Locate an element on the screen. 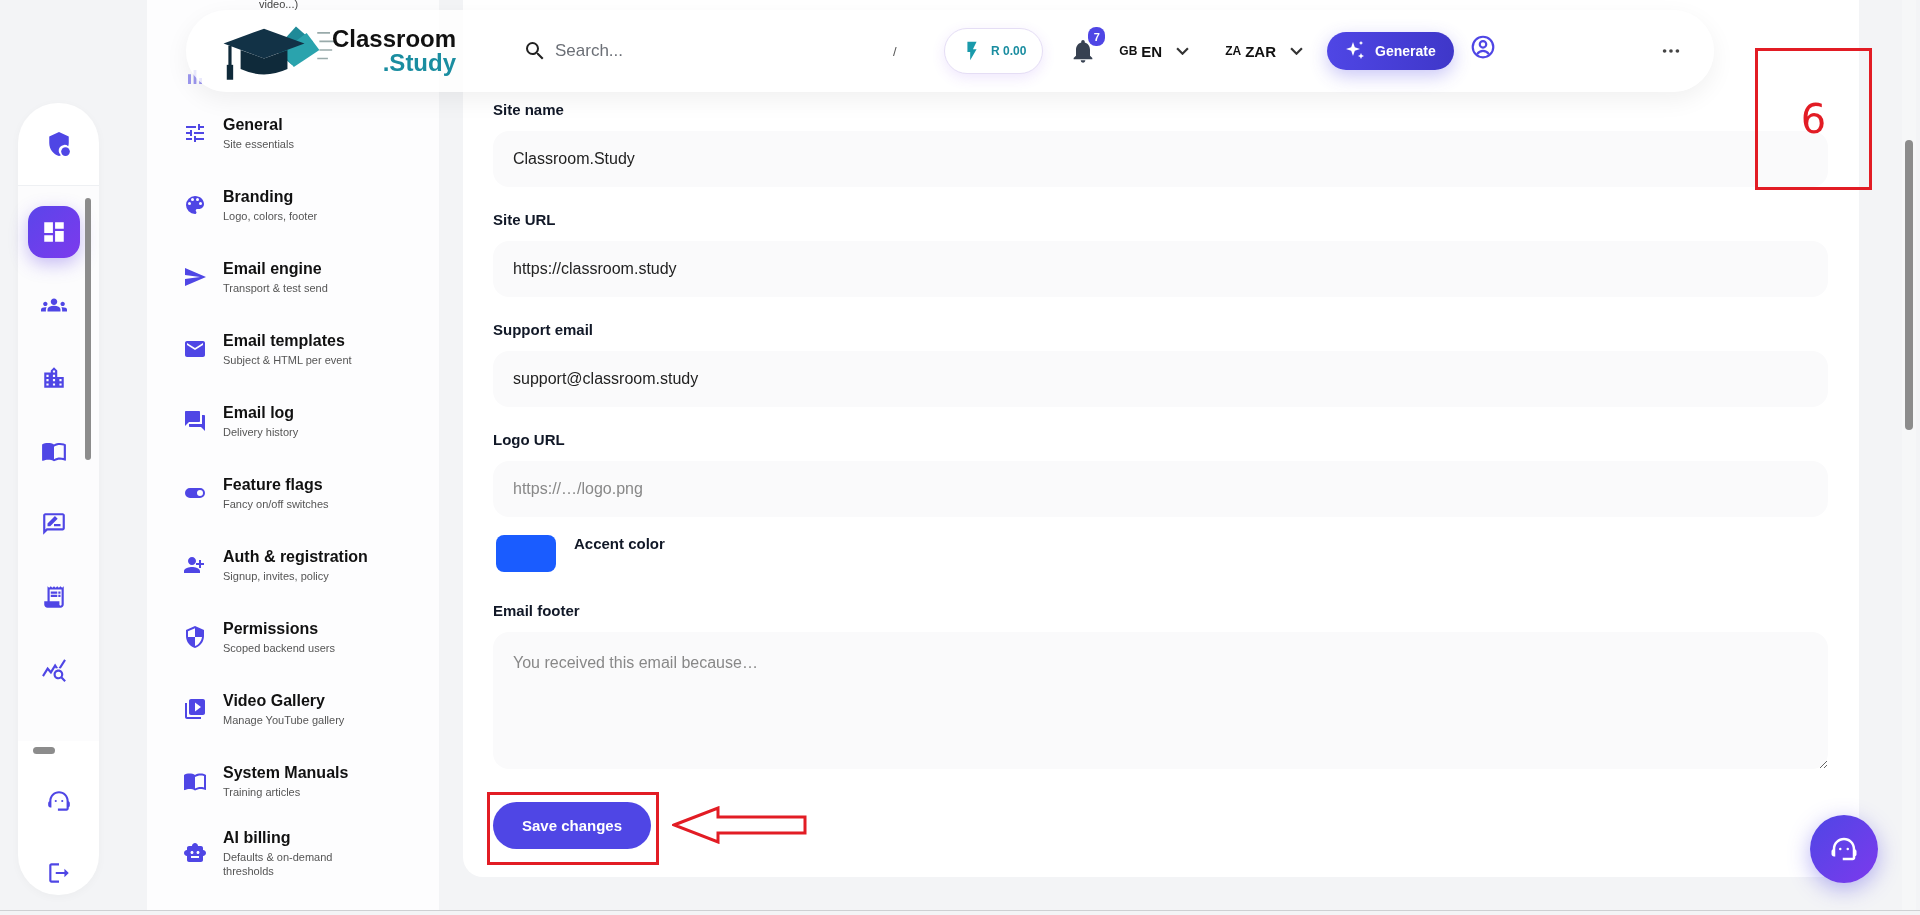 This screenshot has width=1920, height=915. shield-icon is located at coordinates (195, 637).